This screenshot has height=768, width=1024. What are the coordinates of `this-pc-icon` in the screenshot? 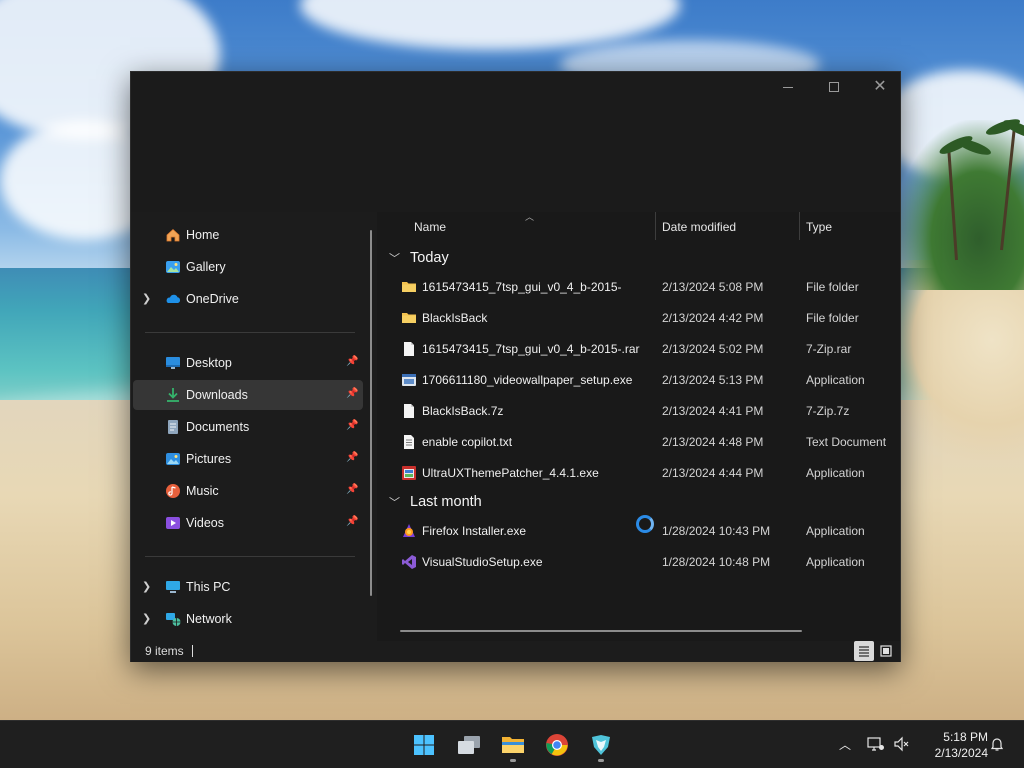 It's located at (173, 587).